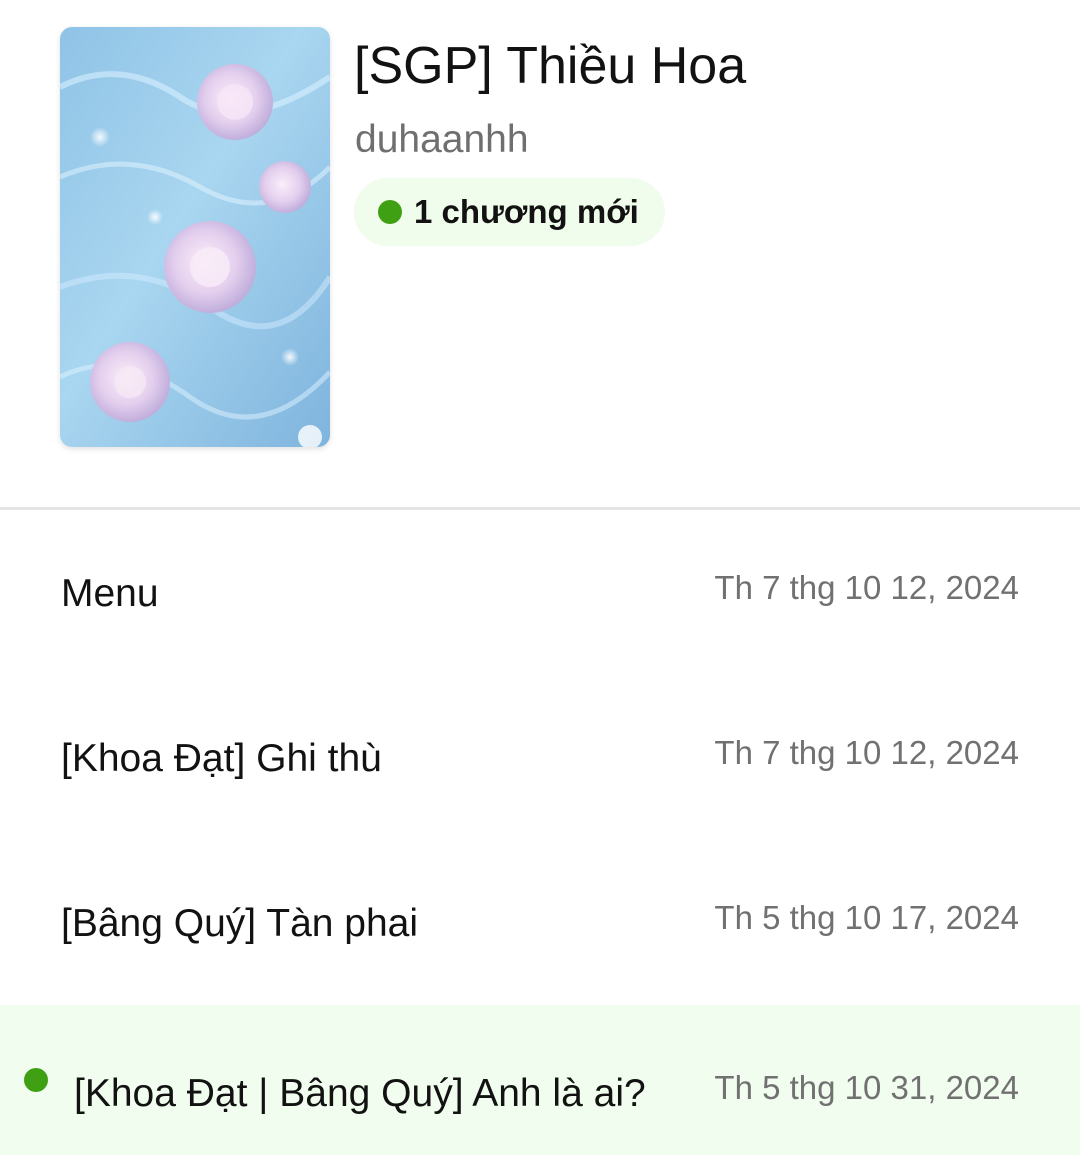 The width and height of the screenshot is (1080, 1155). I want to click on new-indicator-dot-icon, so click(390, 212).